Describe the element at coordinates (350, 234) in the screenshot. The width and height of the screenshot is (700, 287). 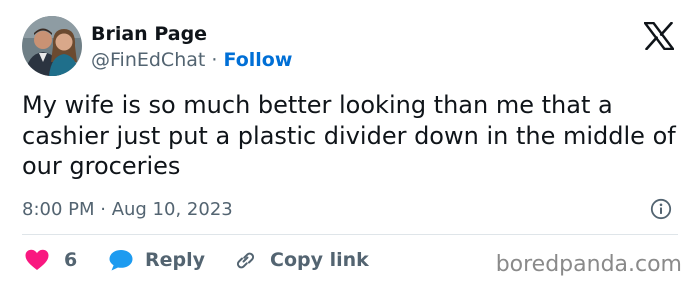
I see `divider` at that location.